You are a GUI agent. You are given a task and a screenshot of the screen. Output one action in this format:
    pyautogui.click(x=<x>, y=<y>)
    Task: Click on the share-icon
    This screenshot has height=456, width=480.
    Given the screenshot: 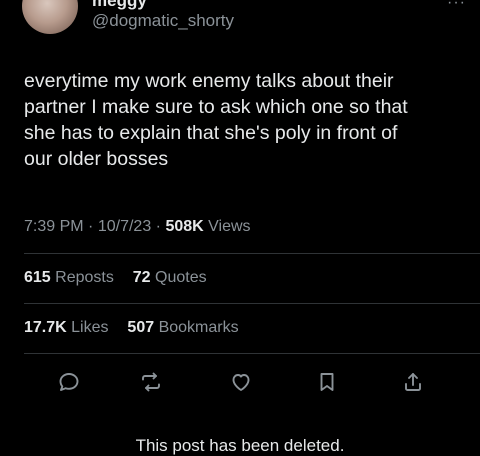 What is the action you would take?
    pyautogui.click(x=413, y=382)
    